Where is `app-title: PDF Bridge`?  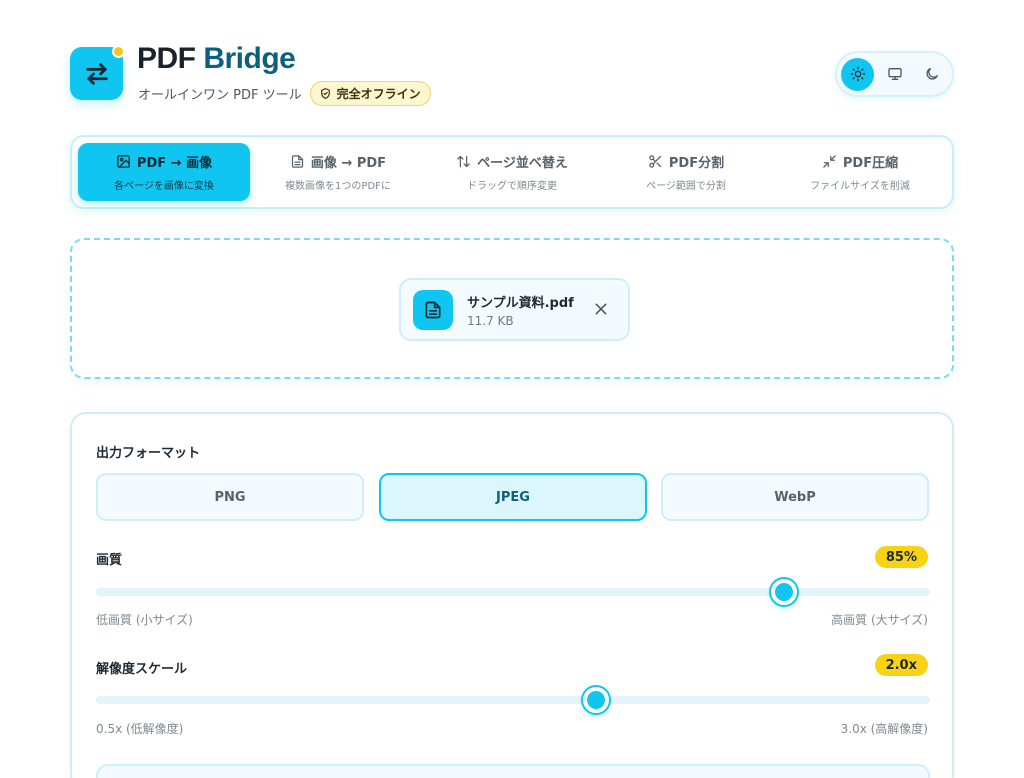
app-title: PDF Bridge is located at coordinates (216, 59).